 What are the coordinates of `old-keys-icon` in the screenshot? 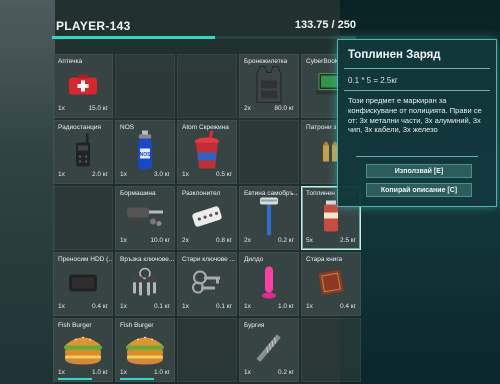 It's located at (207, 285).